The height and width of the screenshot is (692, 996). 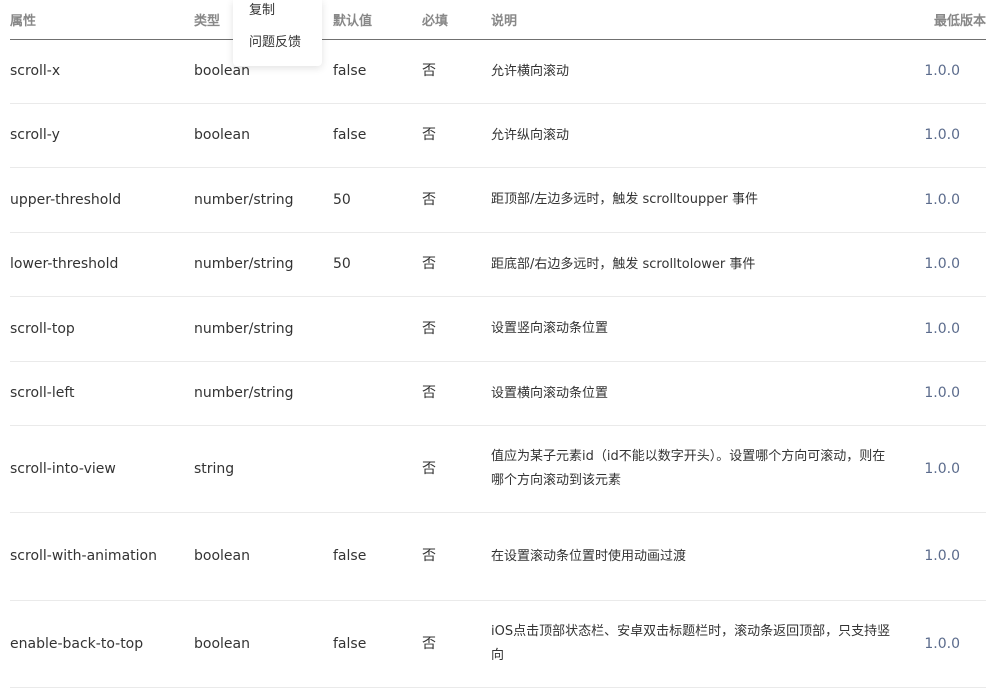 I want to click on cell-name: lower-threshold, so click(x=102, y=264).